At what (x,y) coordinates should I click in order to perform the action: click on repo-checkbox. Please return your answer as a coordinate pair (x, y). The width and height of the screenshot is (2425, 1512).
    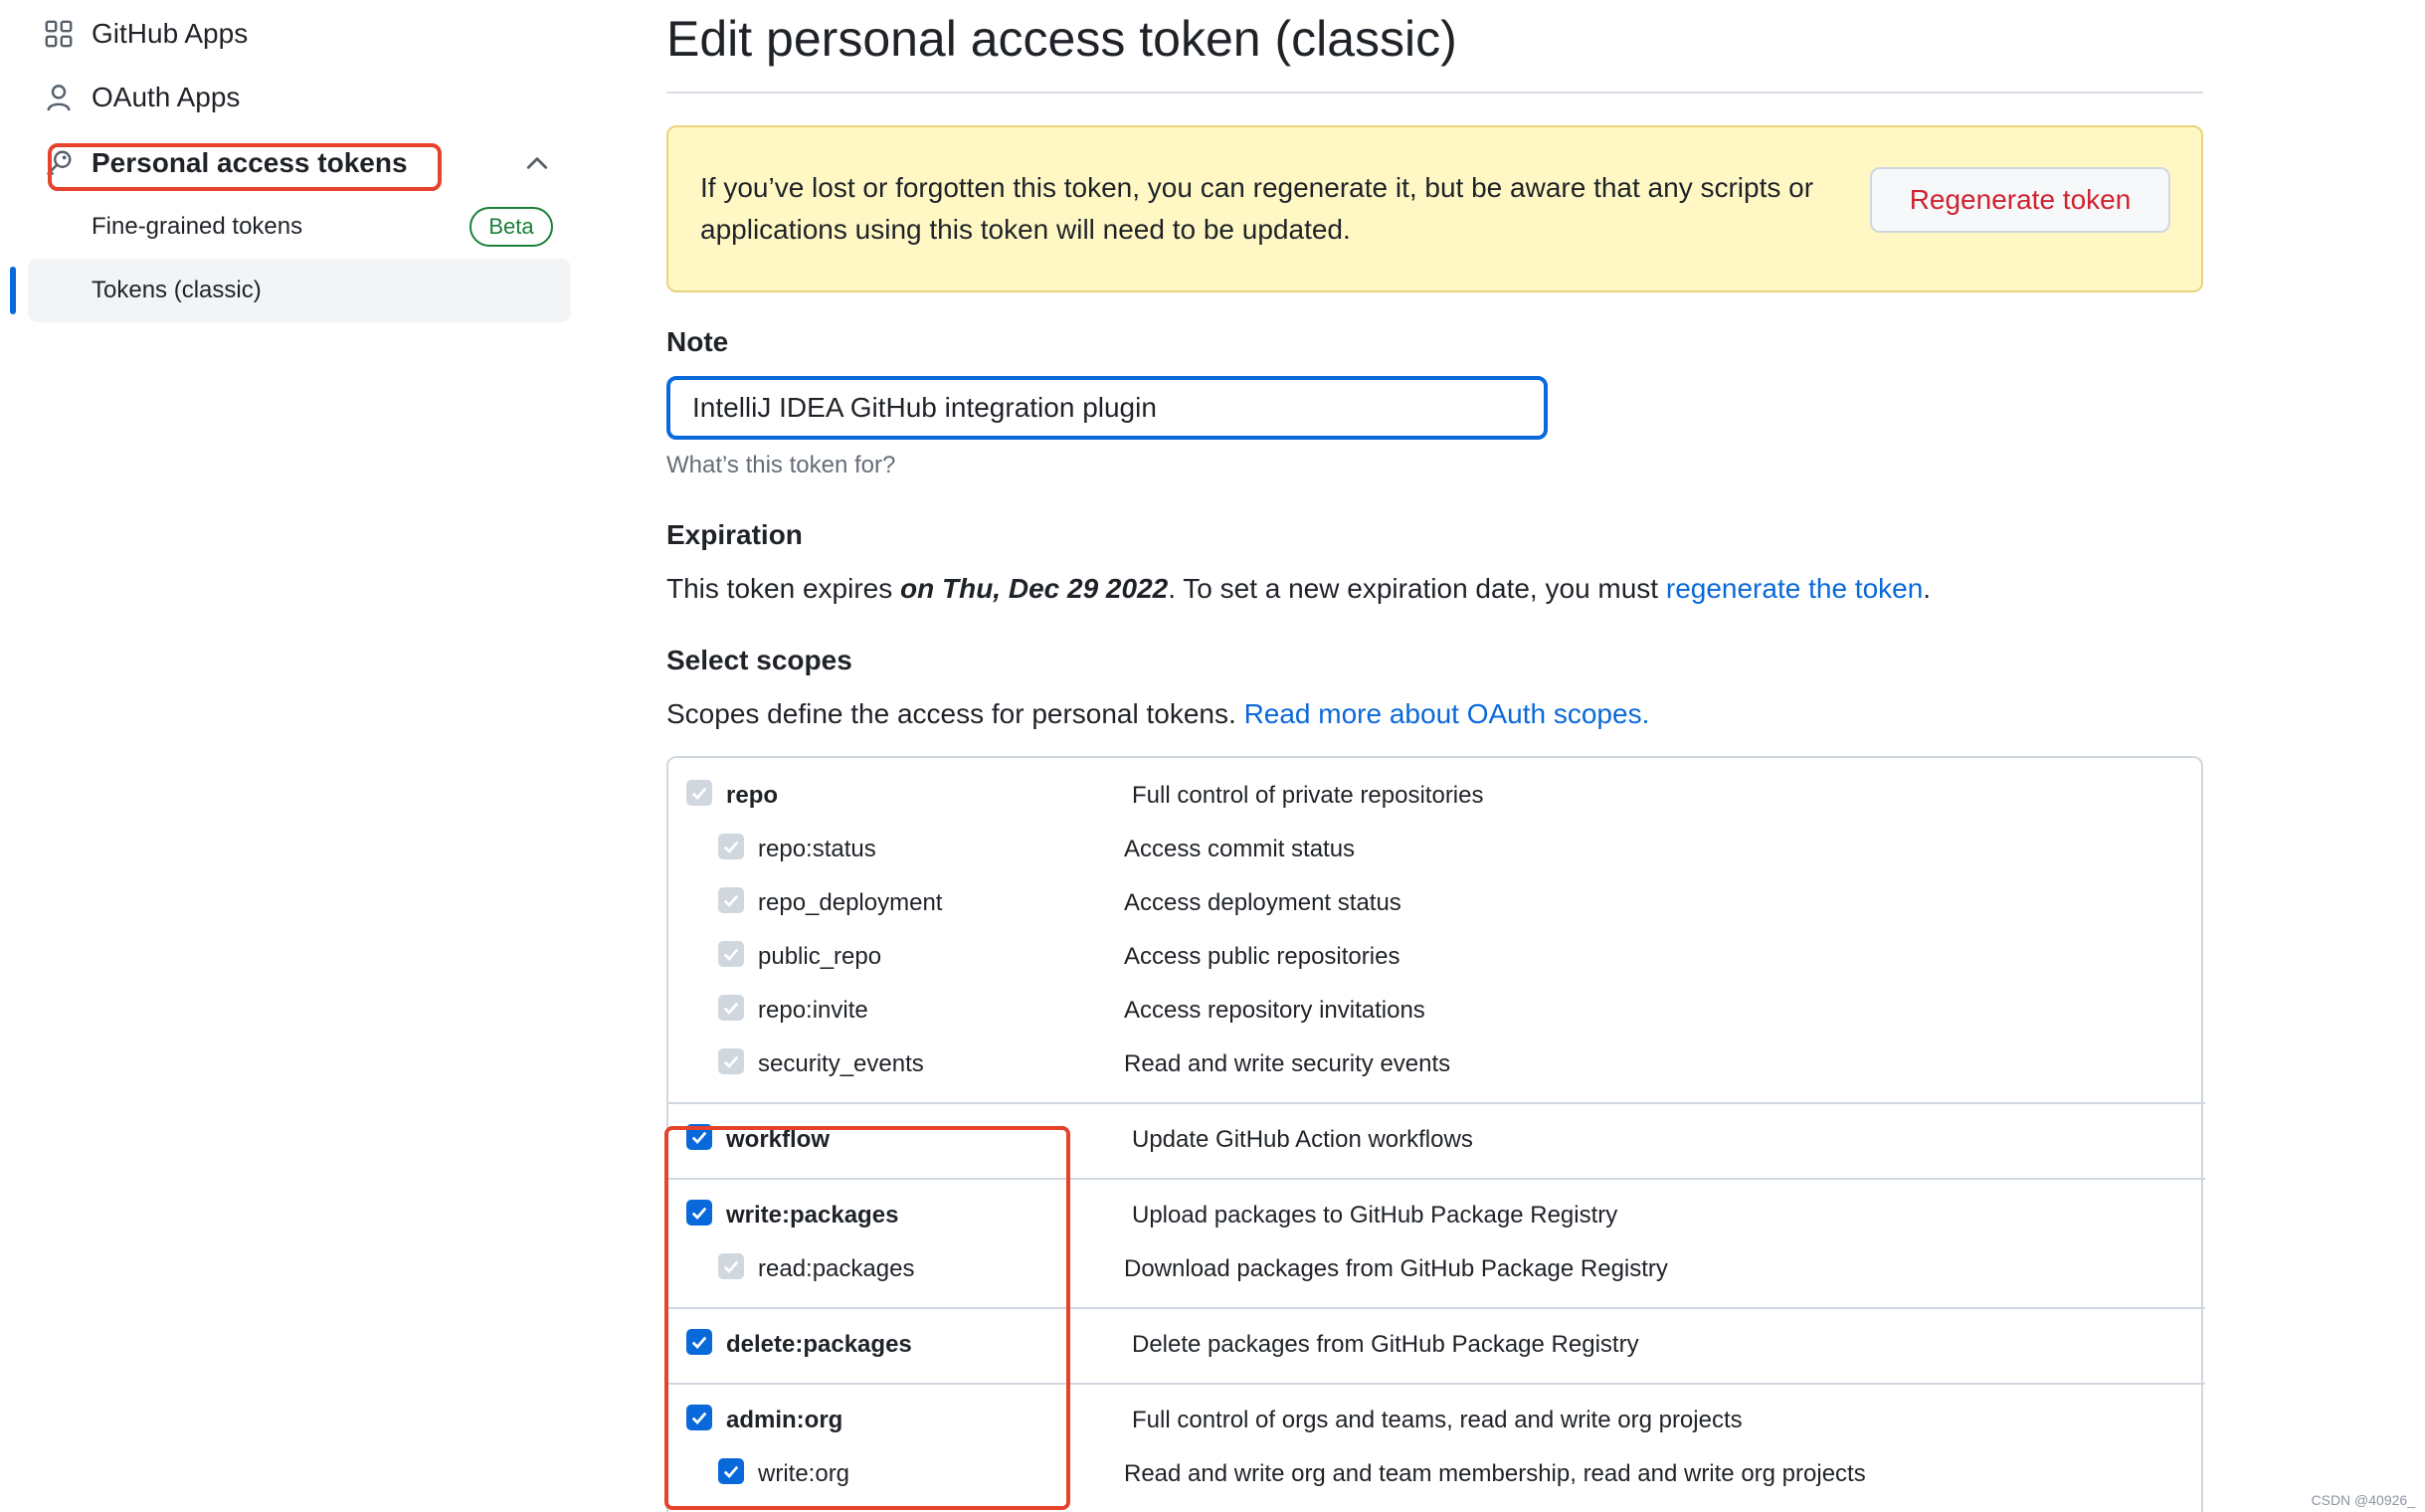
    Looking at the image, I should click on (699, 793).